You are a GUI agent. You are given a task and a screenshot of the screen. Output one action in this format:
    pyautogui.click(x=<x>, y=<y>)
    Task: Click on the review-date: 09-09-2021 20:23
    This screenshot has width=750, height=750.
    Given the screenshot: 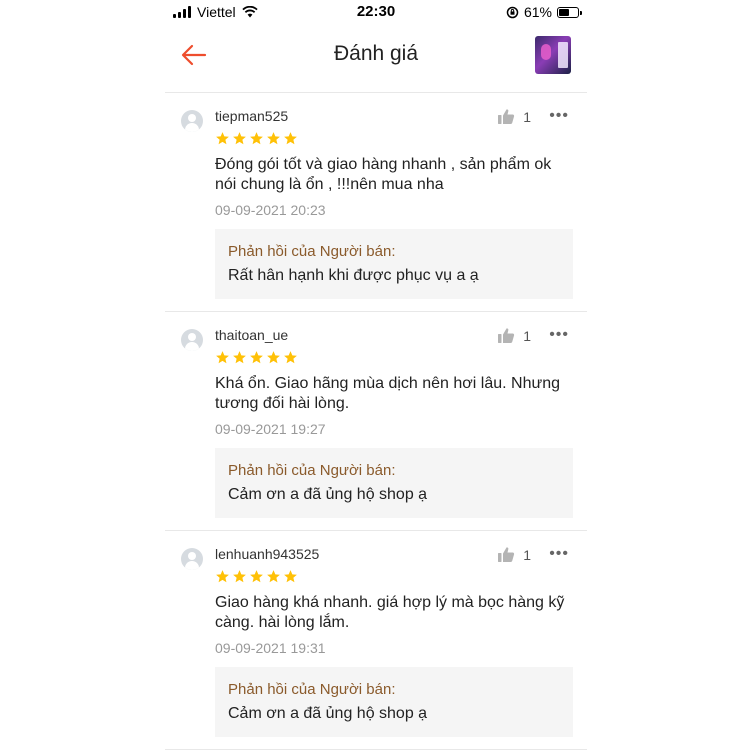 What is the action you would take?
    pyautogui.click(x=270, y=210)
    